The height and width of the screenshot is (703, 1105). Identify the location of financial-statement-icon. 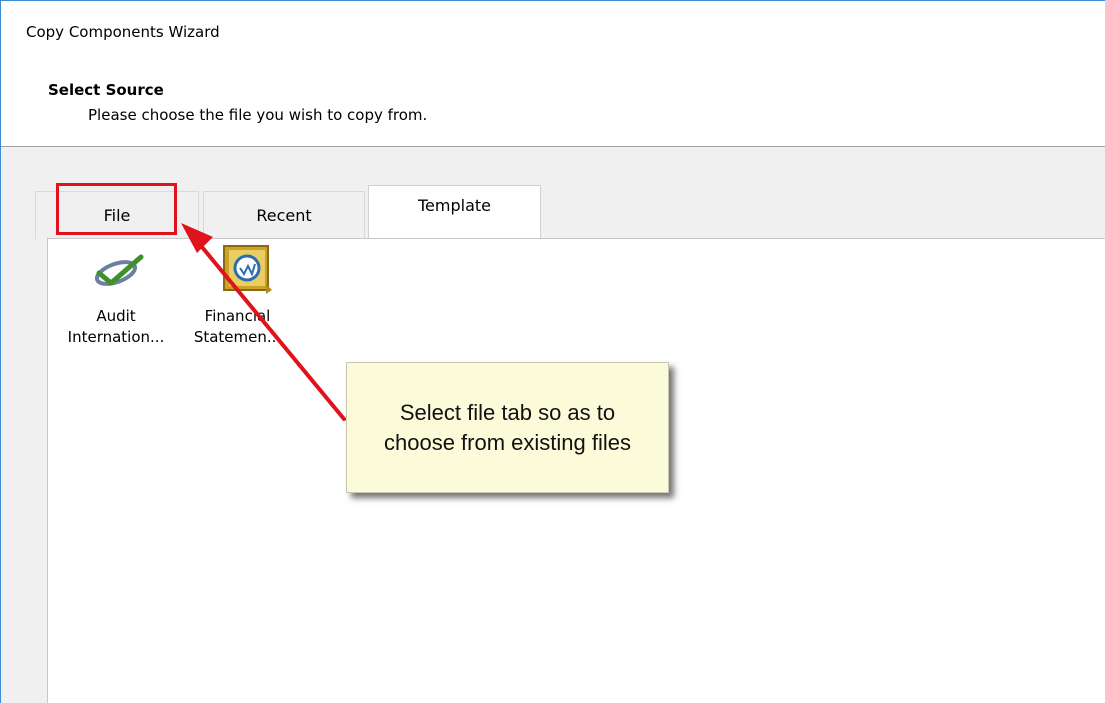
(247, 270).